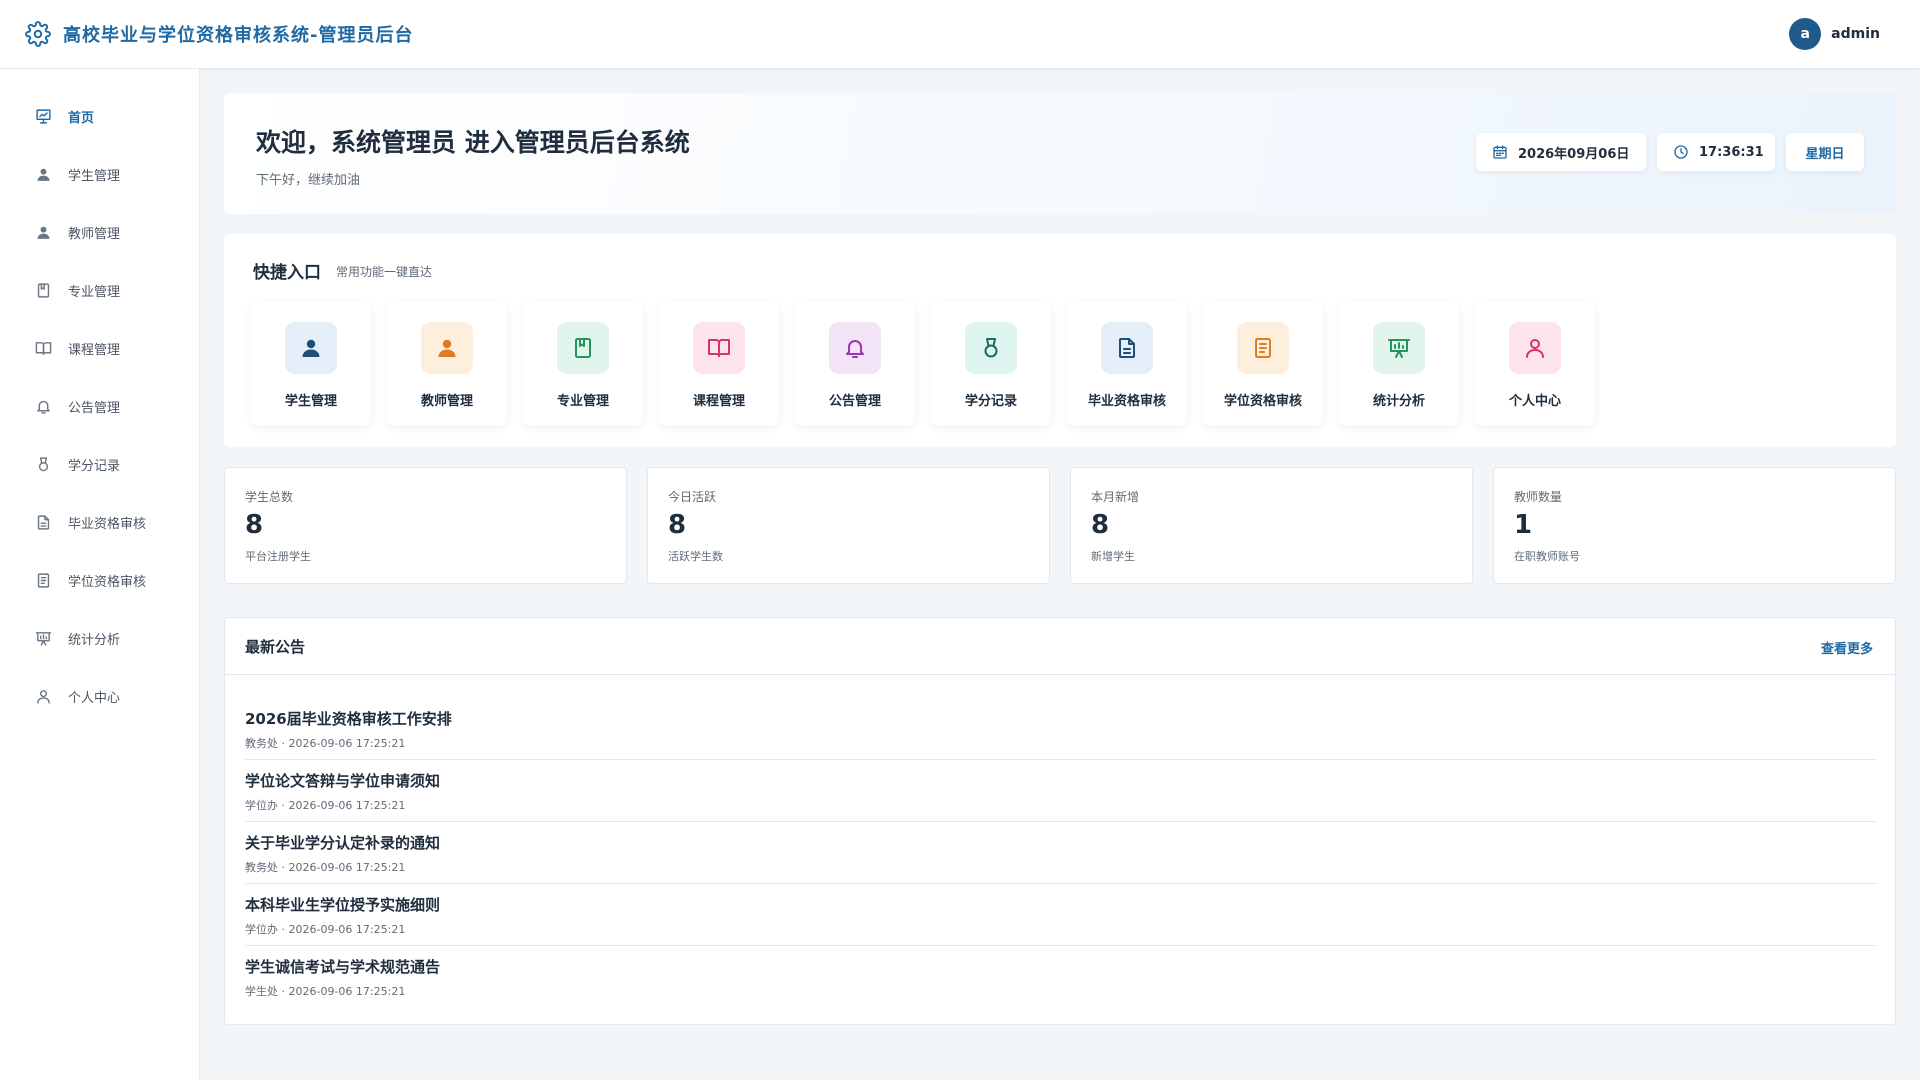 Image resolution: width=1920 pixels, height=1080 pixels. What do you see at coordinates (99, 116) in the screenshot?
I see `sidebar-item-home: 首页` at bounding box center [99, 116].